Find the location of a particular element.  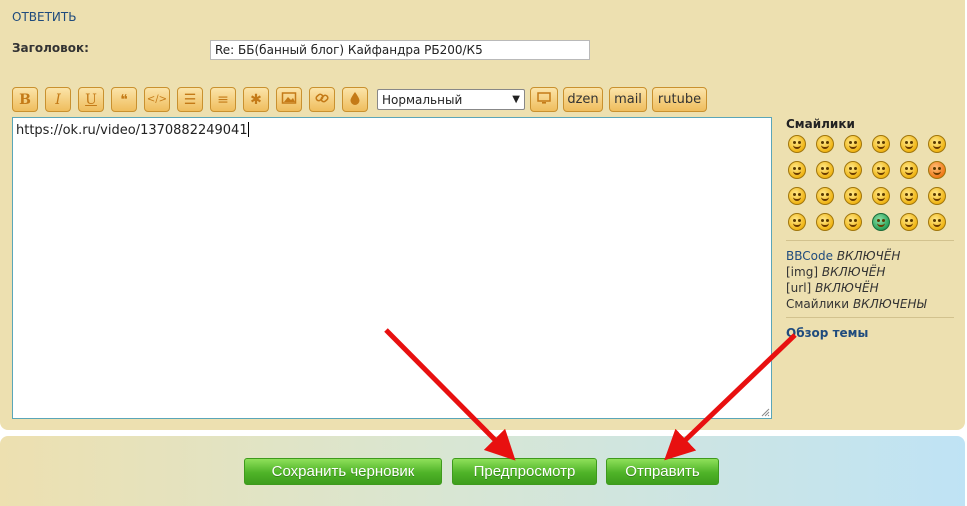

quote-button: ❝ is located at coordinates (124, 99).